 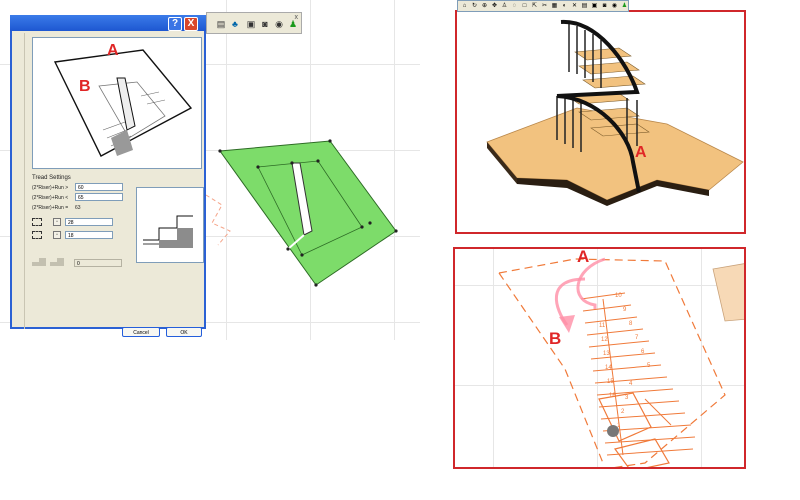 I want to click on 3d-view-toolbar: ⌂ ↻ ⊕ ✥ ♙ ◌ □ ⇱ ✂ ▦ ◐ ✕ ▤ ▣ ◙ ◉ ♟, so click(x=543, y=6).